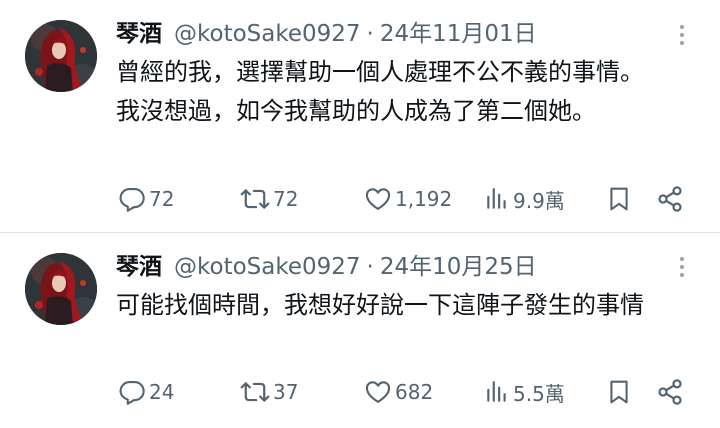 This screenshot has height=428, width=720. I want to click on like-button: 1,192, so click(408, 199).